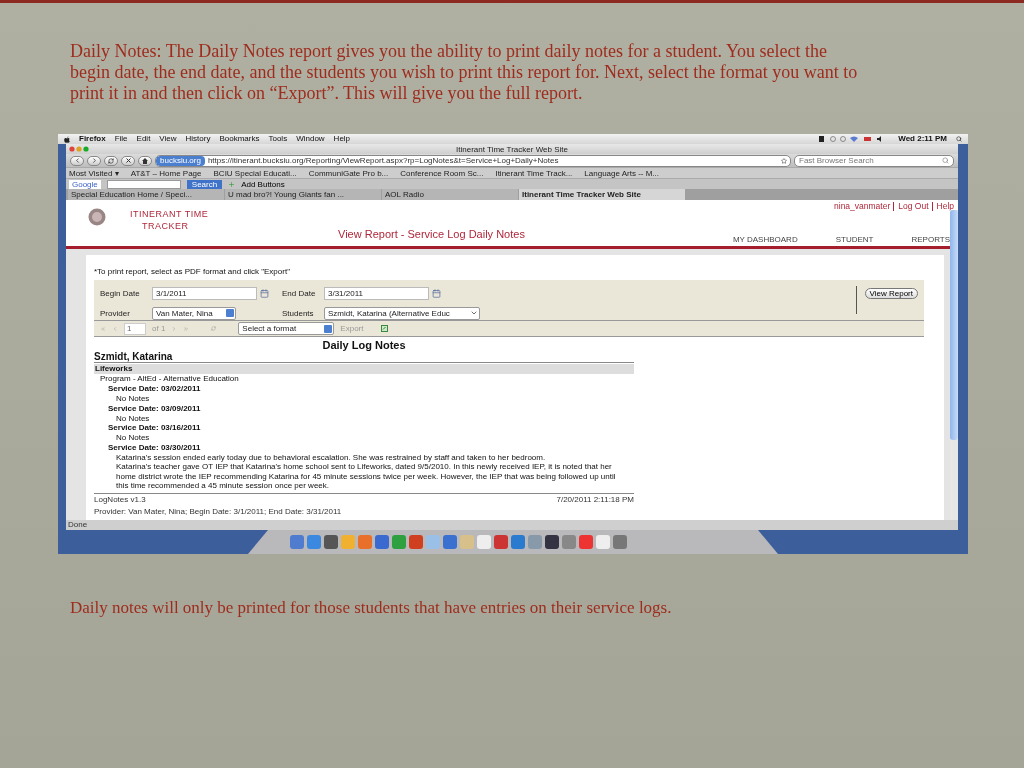 This screenshot has height=768, width=1024. I want to click on logo-text: TRACKER, so click(165, 226).